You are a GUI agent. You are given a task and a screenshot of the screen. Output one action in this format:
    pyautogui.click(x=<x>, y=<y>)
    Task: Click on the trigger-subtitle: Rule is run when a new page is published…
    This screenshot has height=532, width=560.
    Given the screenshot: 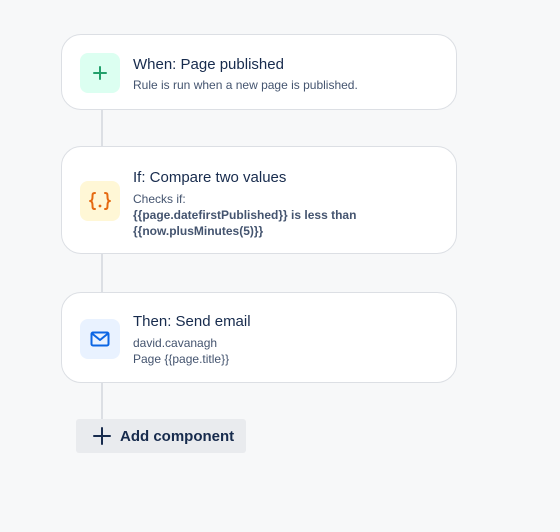 What is the action you would take?
    pyautogui.click(x=245, y=85)
    